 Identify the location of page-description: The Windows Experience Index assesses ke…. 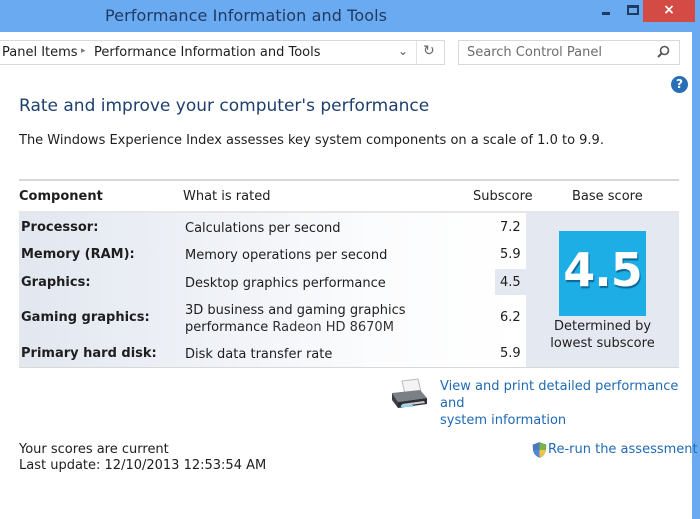
(311, 140).